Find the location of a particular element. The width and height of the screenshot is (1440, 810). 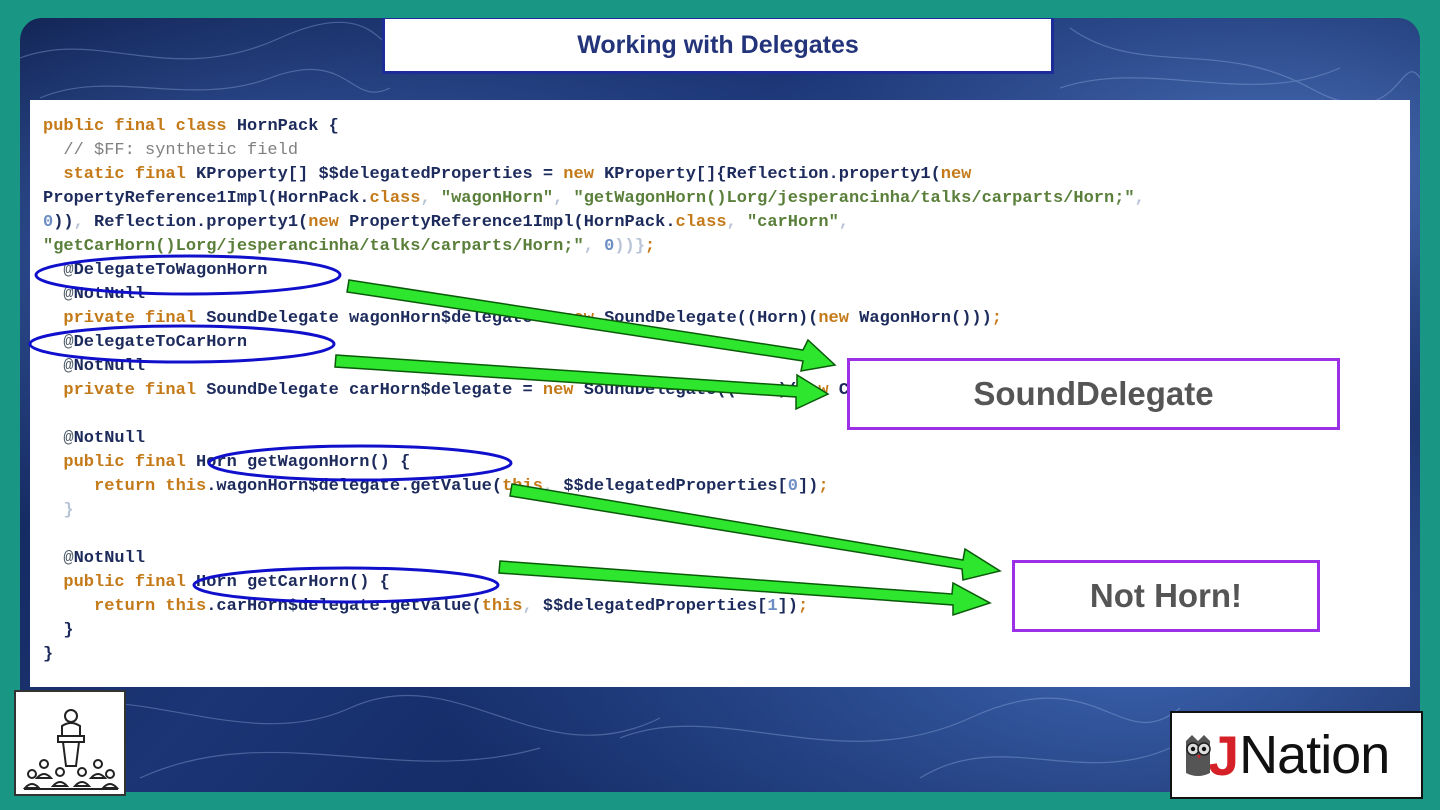

jnation-logo-word: Nation is located at coordinates (1314, 755).